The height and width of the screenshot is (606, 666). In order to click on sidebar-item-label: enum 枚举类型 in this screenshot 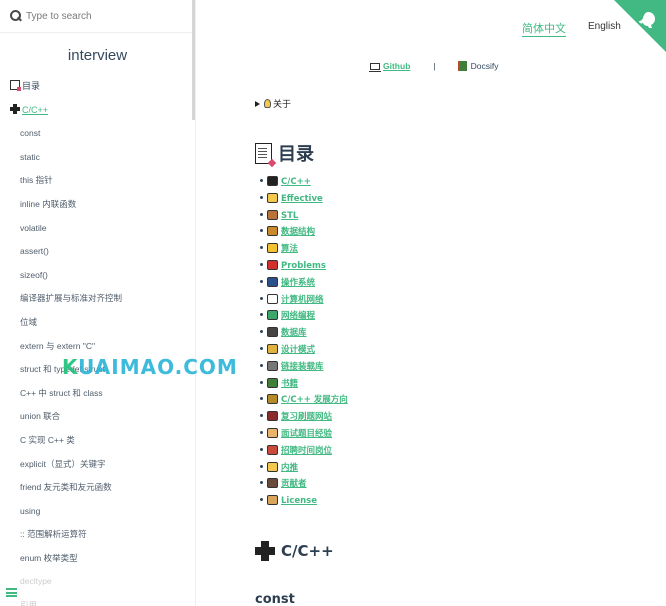, I will do `click(49, 557)`.